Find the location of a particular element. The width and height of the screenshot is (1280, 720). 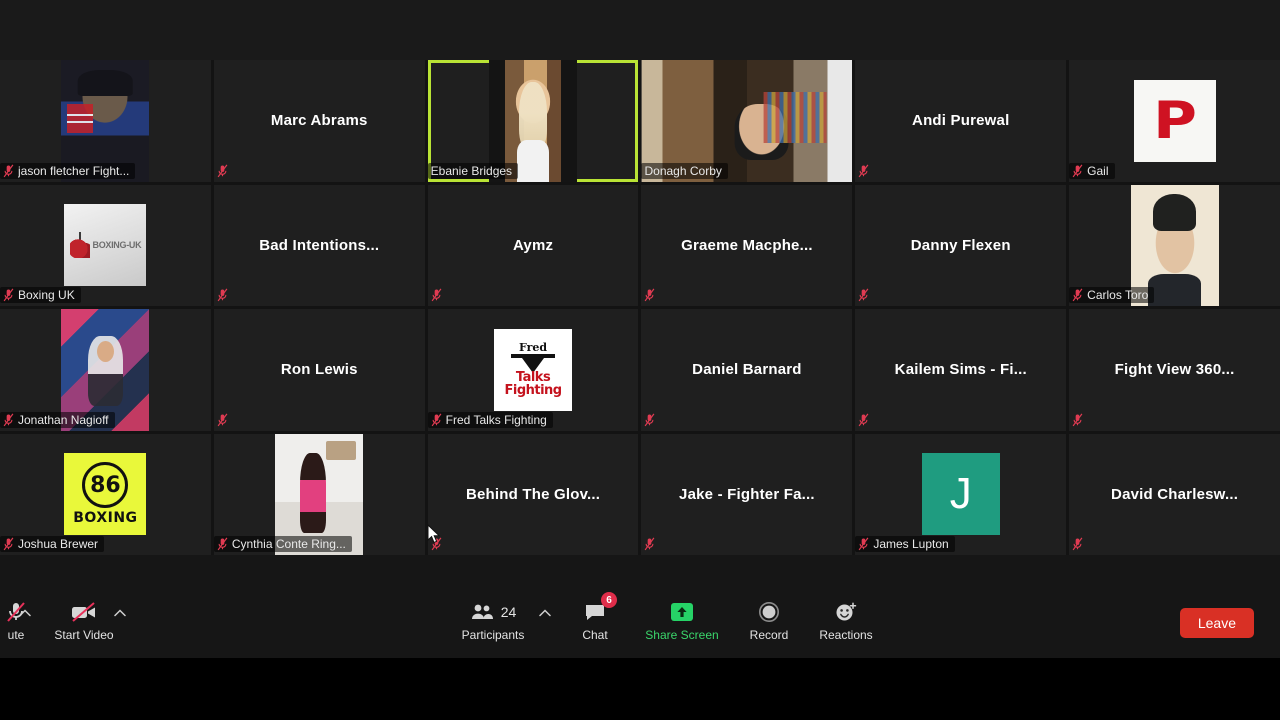

audio-options-chevron-up-icon is located at coordinates (25, 613).